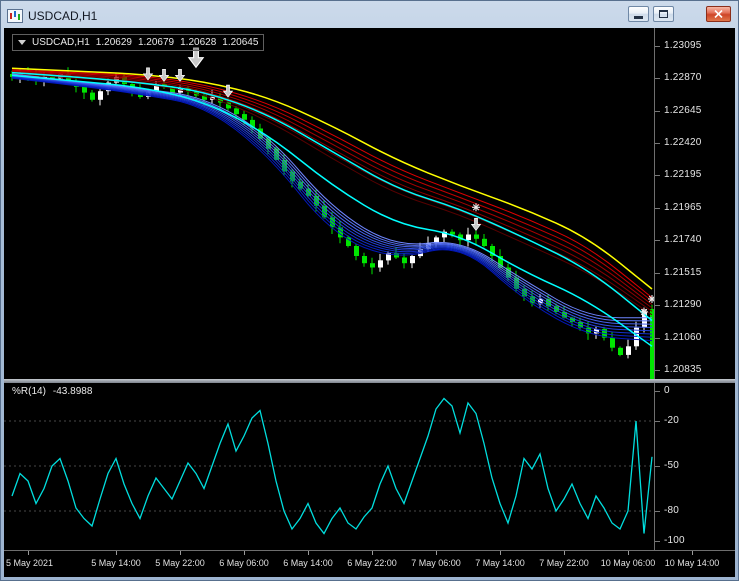 Image resolution: width=739 pixels, height=581 pixels. I want to click on price-scale-label: 1.21515, so click(683, 272).